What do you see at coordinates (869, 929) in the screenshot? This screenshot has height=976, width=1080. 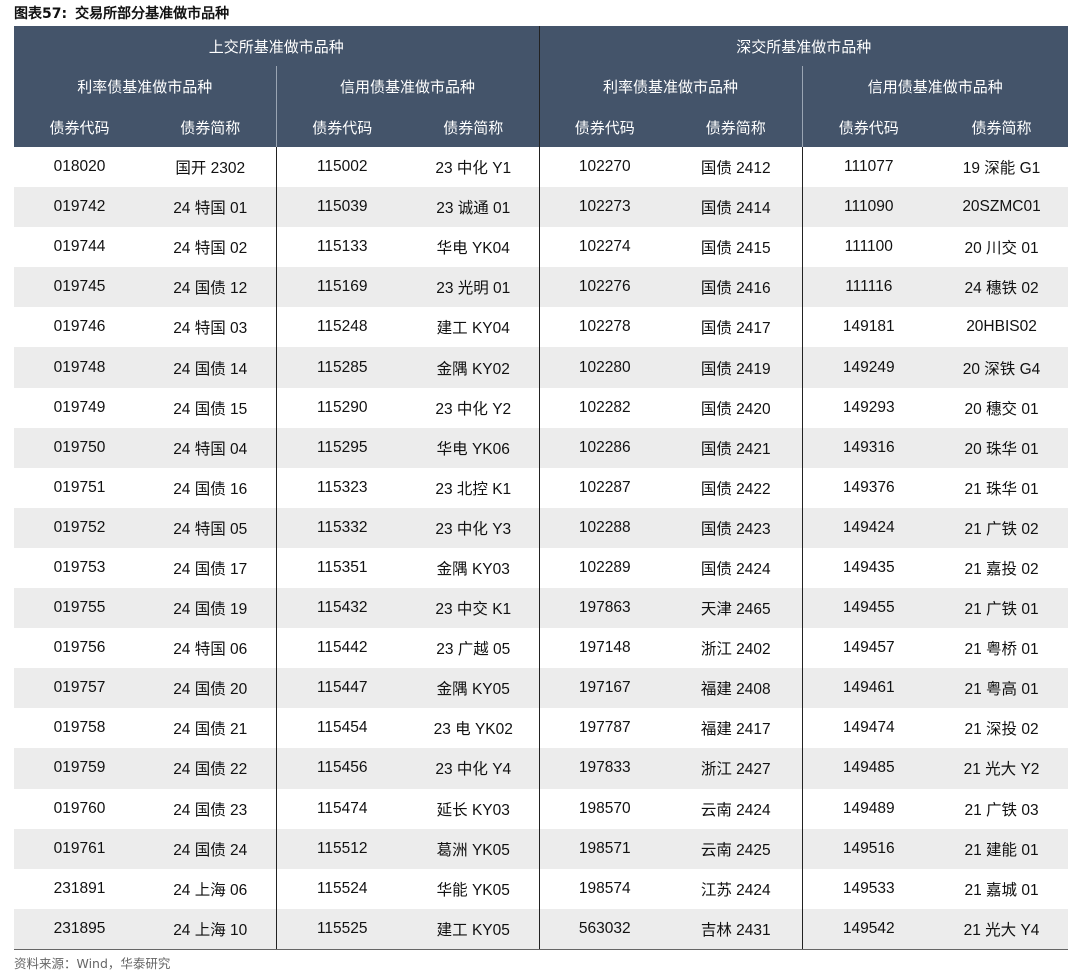 I see `bond-code-cell: 149542` at bounding box center [869, 929].